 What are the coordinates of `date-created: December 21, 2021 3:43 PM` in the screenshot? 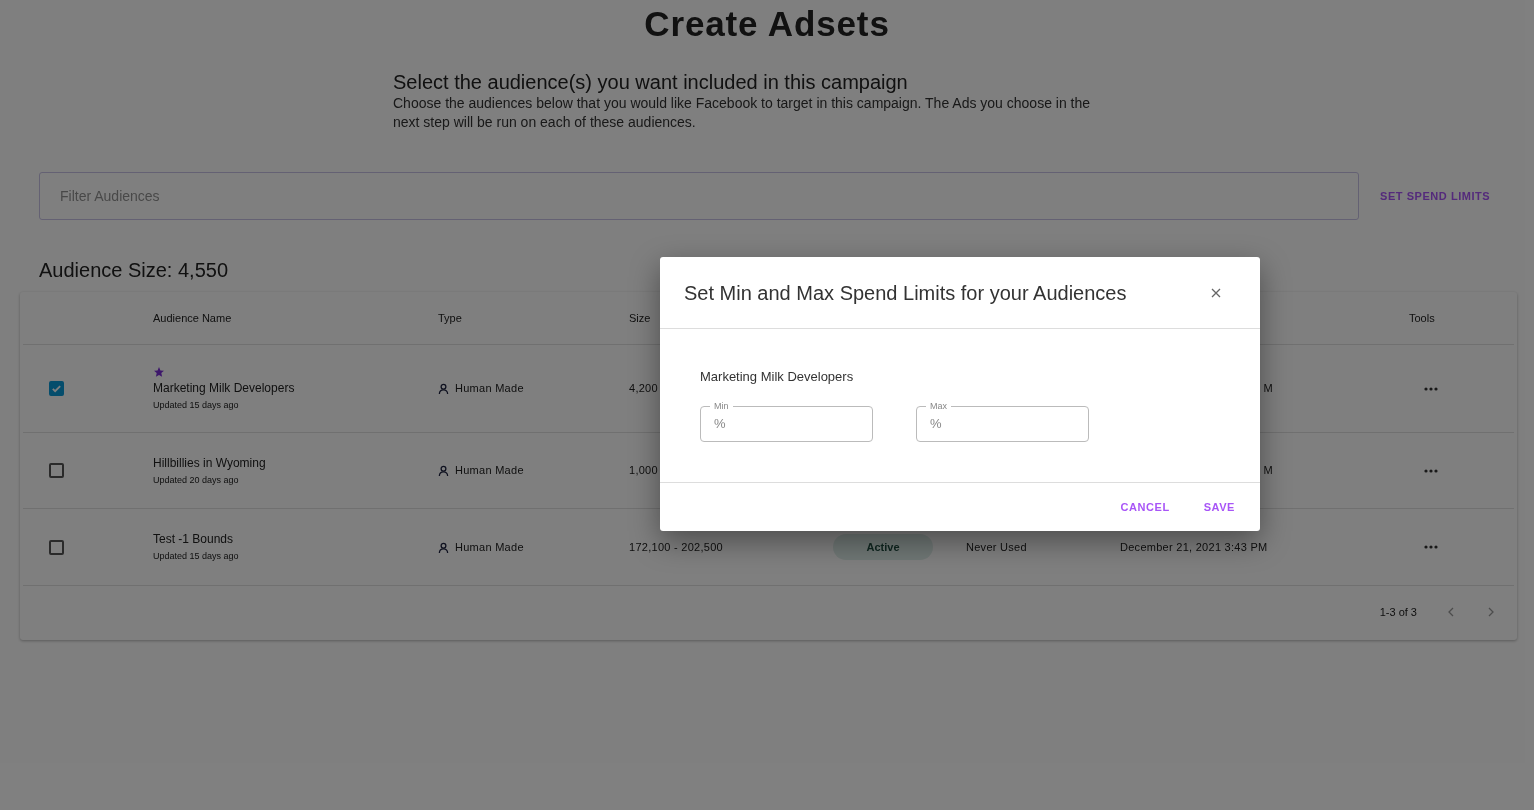 It's located at (1194, 547).